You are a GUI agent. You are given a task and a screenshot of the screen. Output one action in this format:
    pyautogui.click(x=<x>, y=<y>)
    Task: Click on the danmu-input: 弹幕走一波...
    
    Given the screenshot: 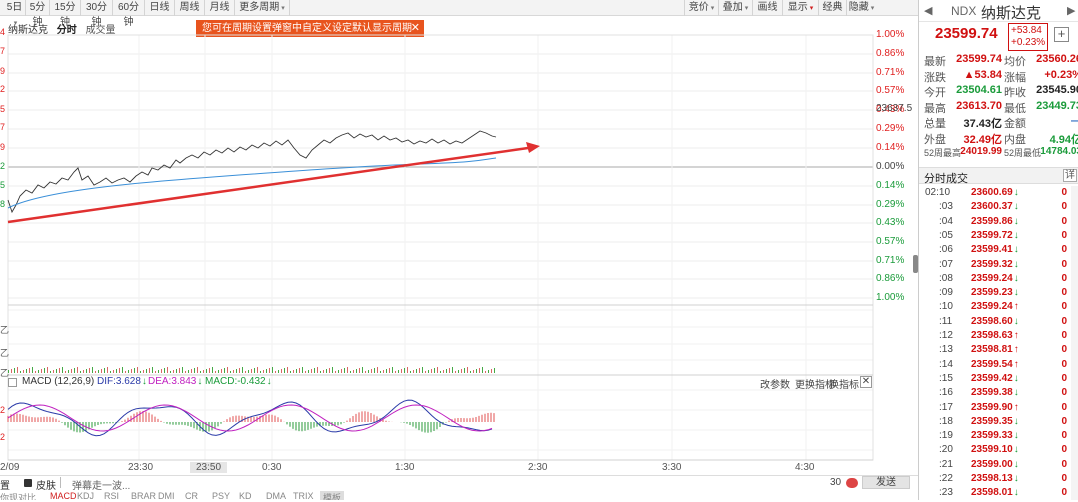 What is the action you would take?
    pyautogui.click(x=101, y=484)
    